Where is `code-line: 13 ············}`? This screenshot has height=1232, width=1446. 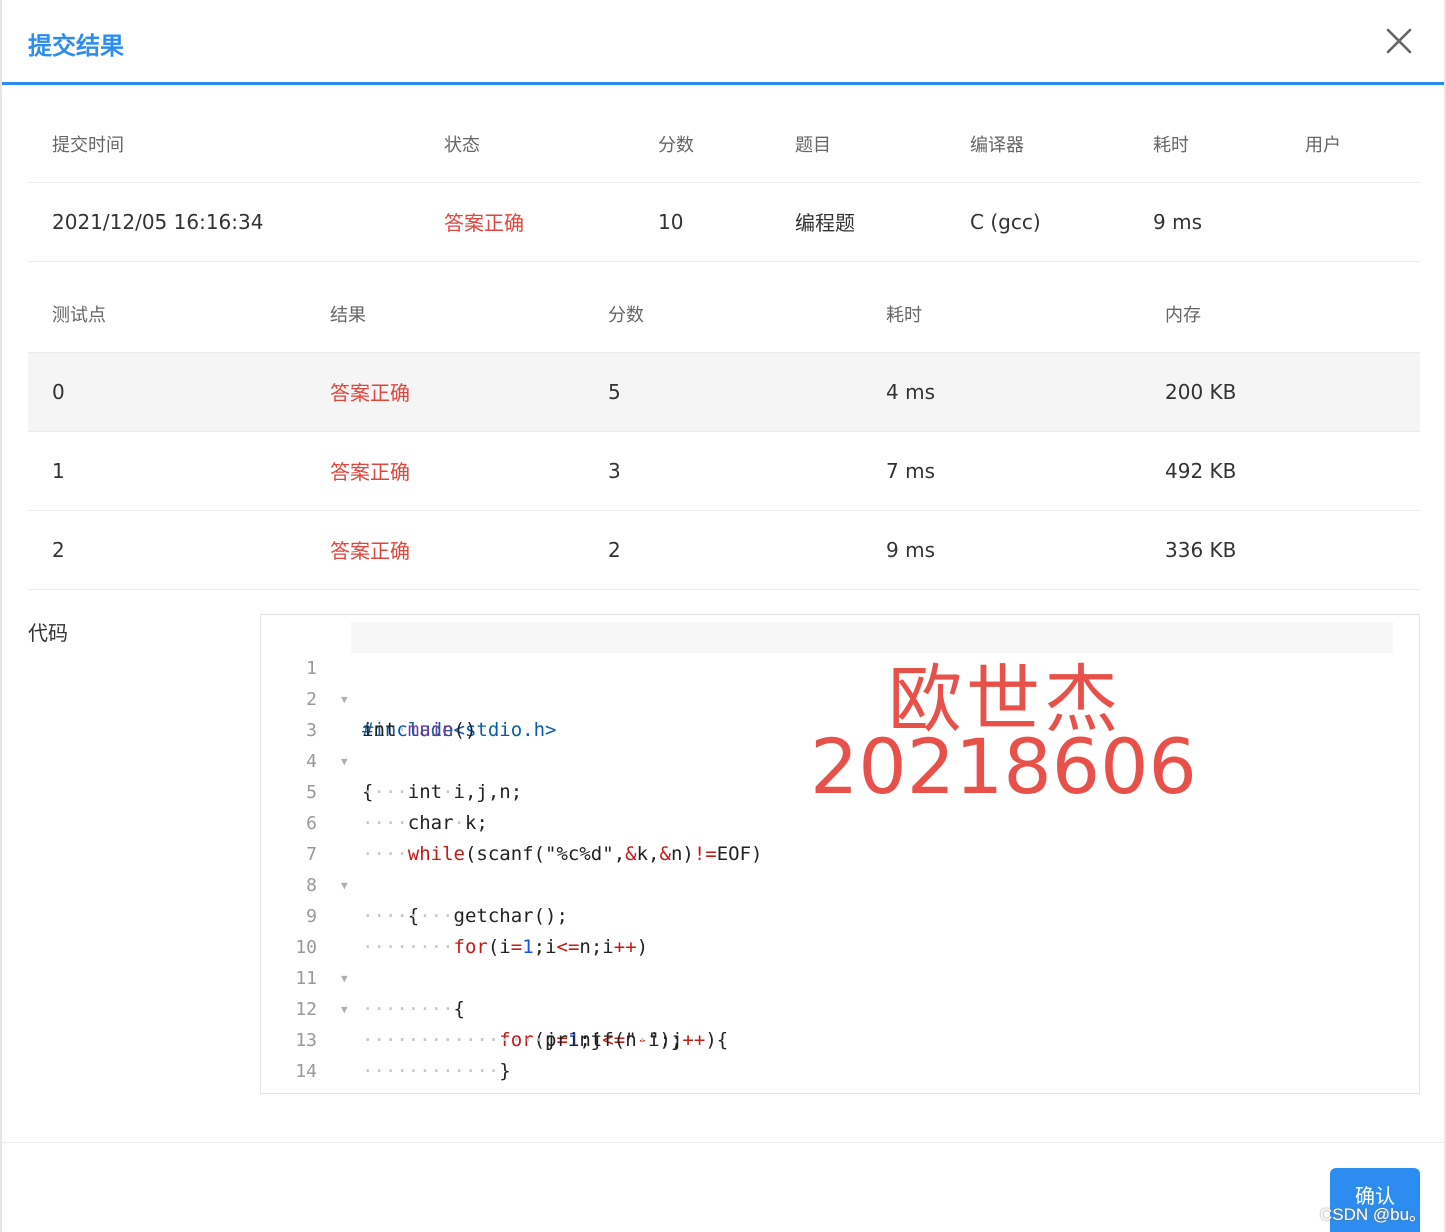
code-line: 13 ············} is located at coordinates (840, 1038).